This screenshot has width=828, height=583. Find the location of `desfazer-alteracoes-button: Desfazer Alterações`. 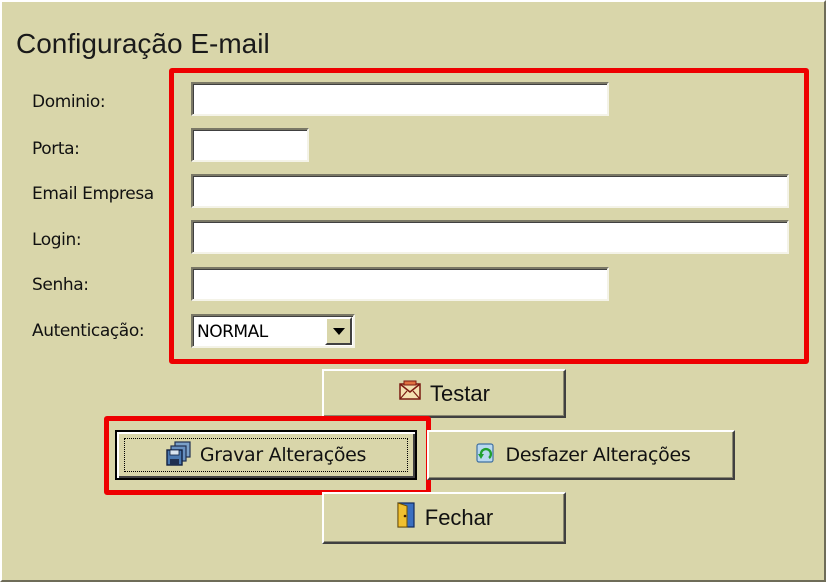

desfazer-alteracoes-button: Desfazer Alterações is located at coordinates (581, 455).